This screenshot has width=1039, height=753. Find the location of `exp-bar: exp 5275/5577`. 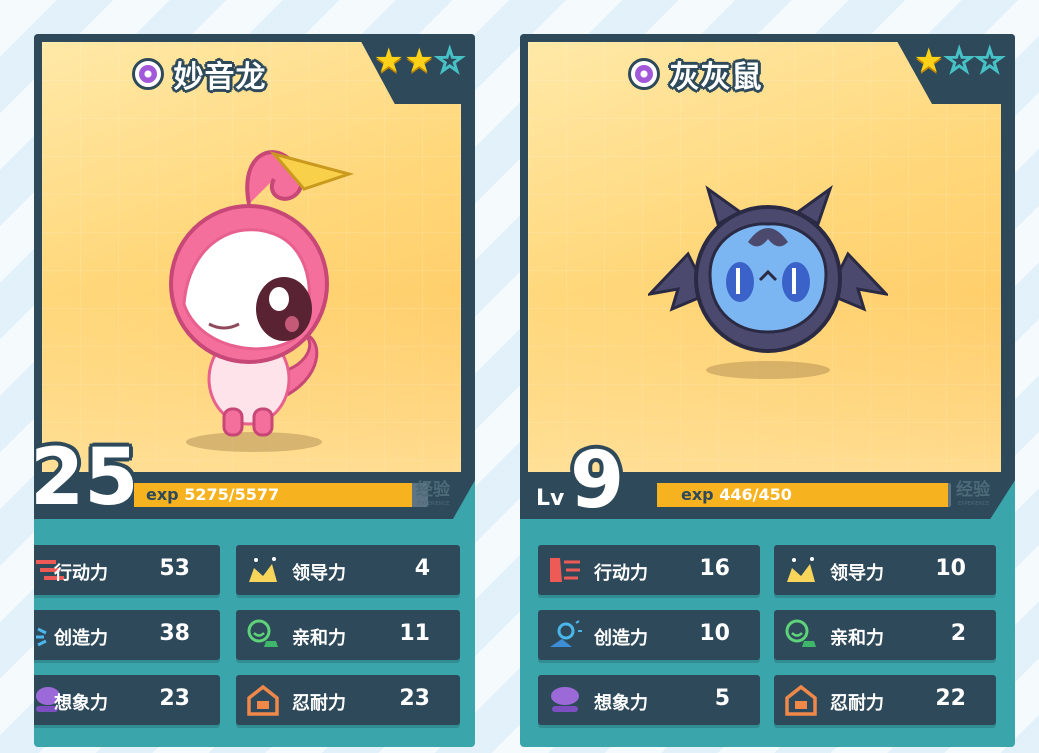

exp-bar: exp 5275/5577 is located at coordinates (281, 495).